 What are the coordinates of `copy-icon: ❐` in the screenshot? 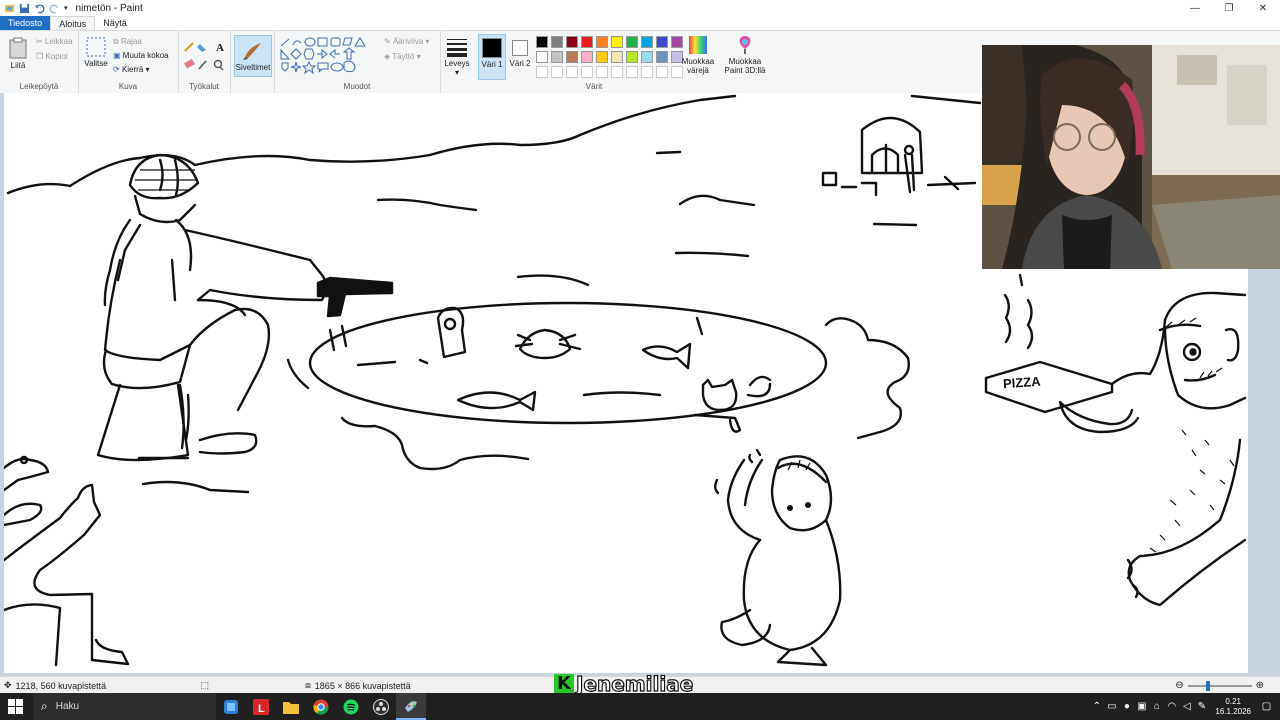 It's located at (40, 56).